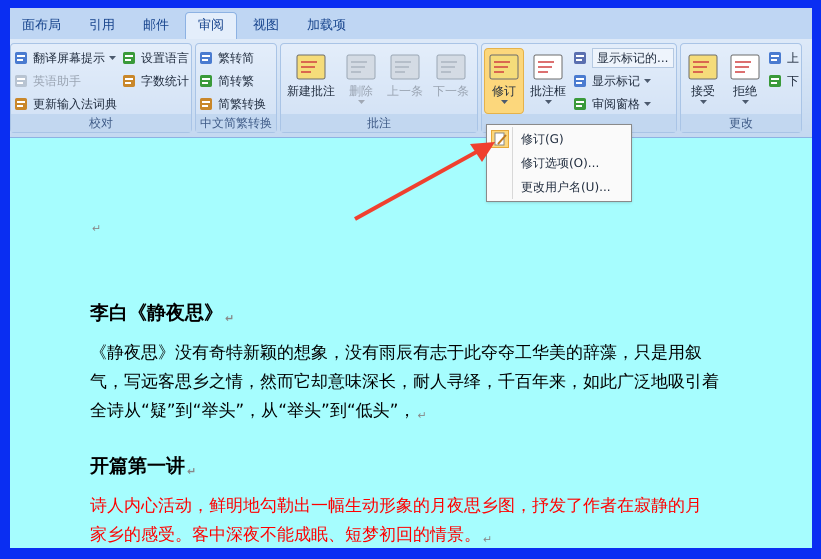 The height and width of the screenshot is (559, 821). Describe the element at coordinates (101, 123) in the screenshot. I see `group-label: 校对` at that location.